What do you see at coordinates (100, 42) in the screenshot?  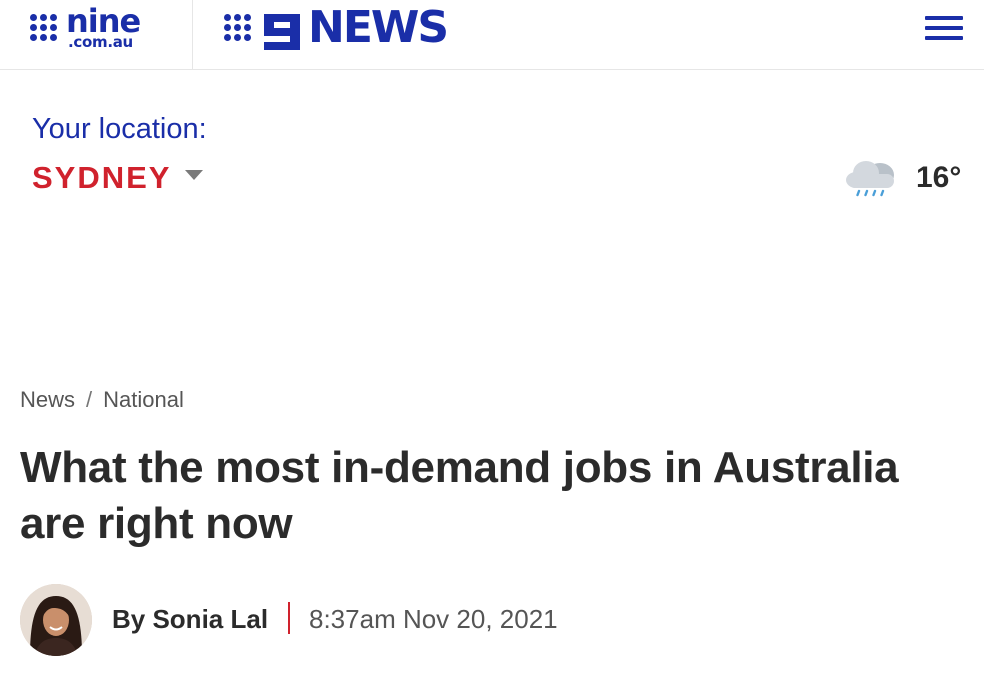 I see `nine-logo-domain: .com.au` at bounding box center [100, 42].